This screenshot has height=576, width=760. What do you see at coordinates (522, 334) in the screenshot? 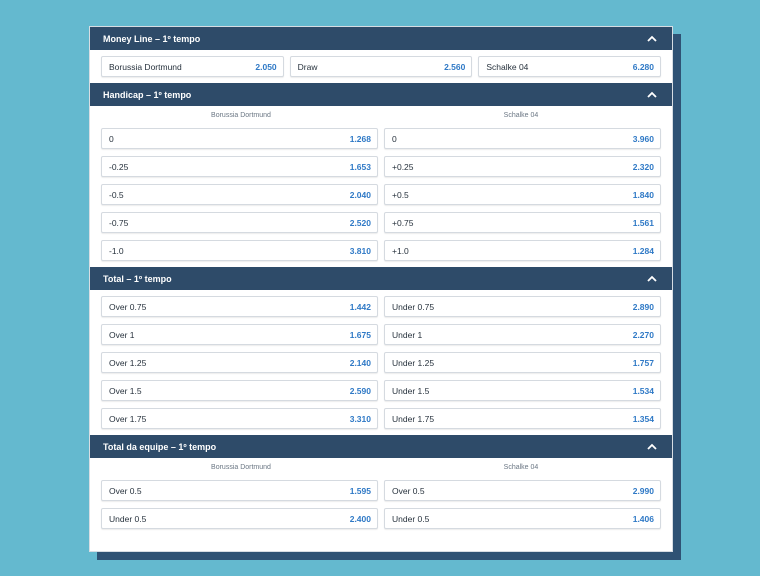
I see `bet-option: Under 1 2.270` at bounding box center [522, 334].